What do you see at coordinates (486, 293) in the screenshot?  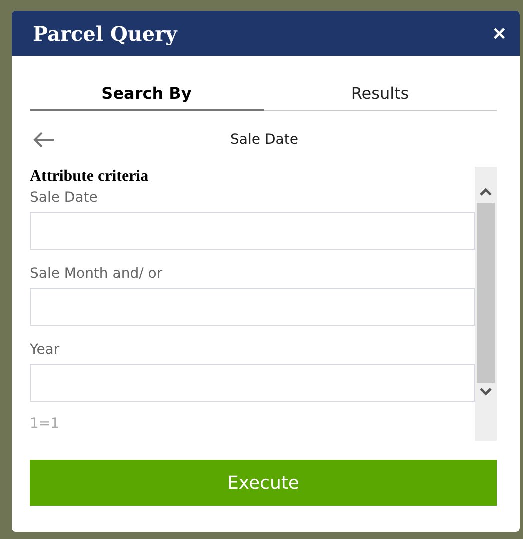 I see `scrollbar-thumb` at bounding box center [486, 293].